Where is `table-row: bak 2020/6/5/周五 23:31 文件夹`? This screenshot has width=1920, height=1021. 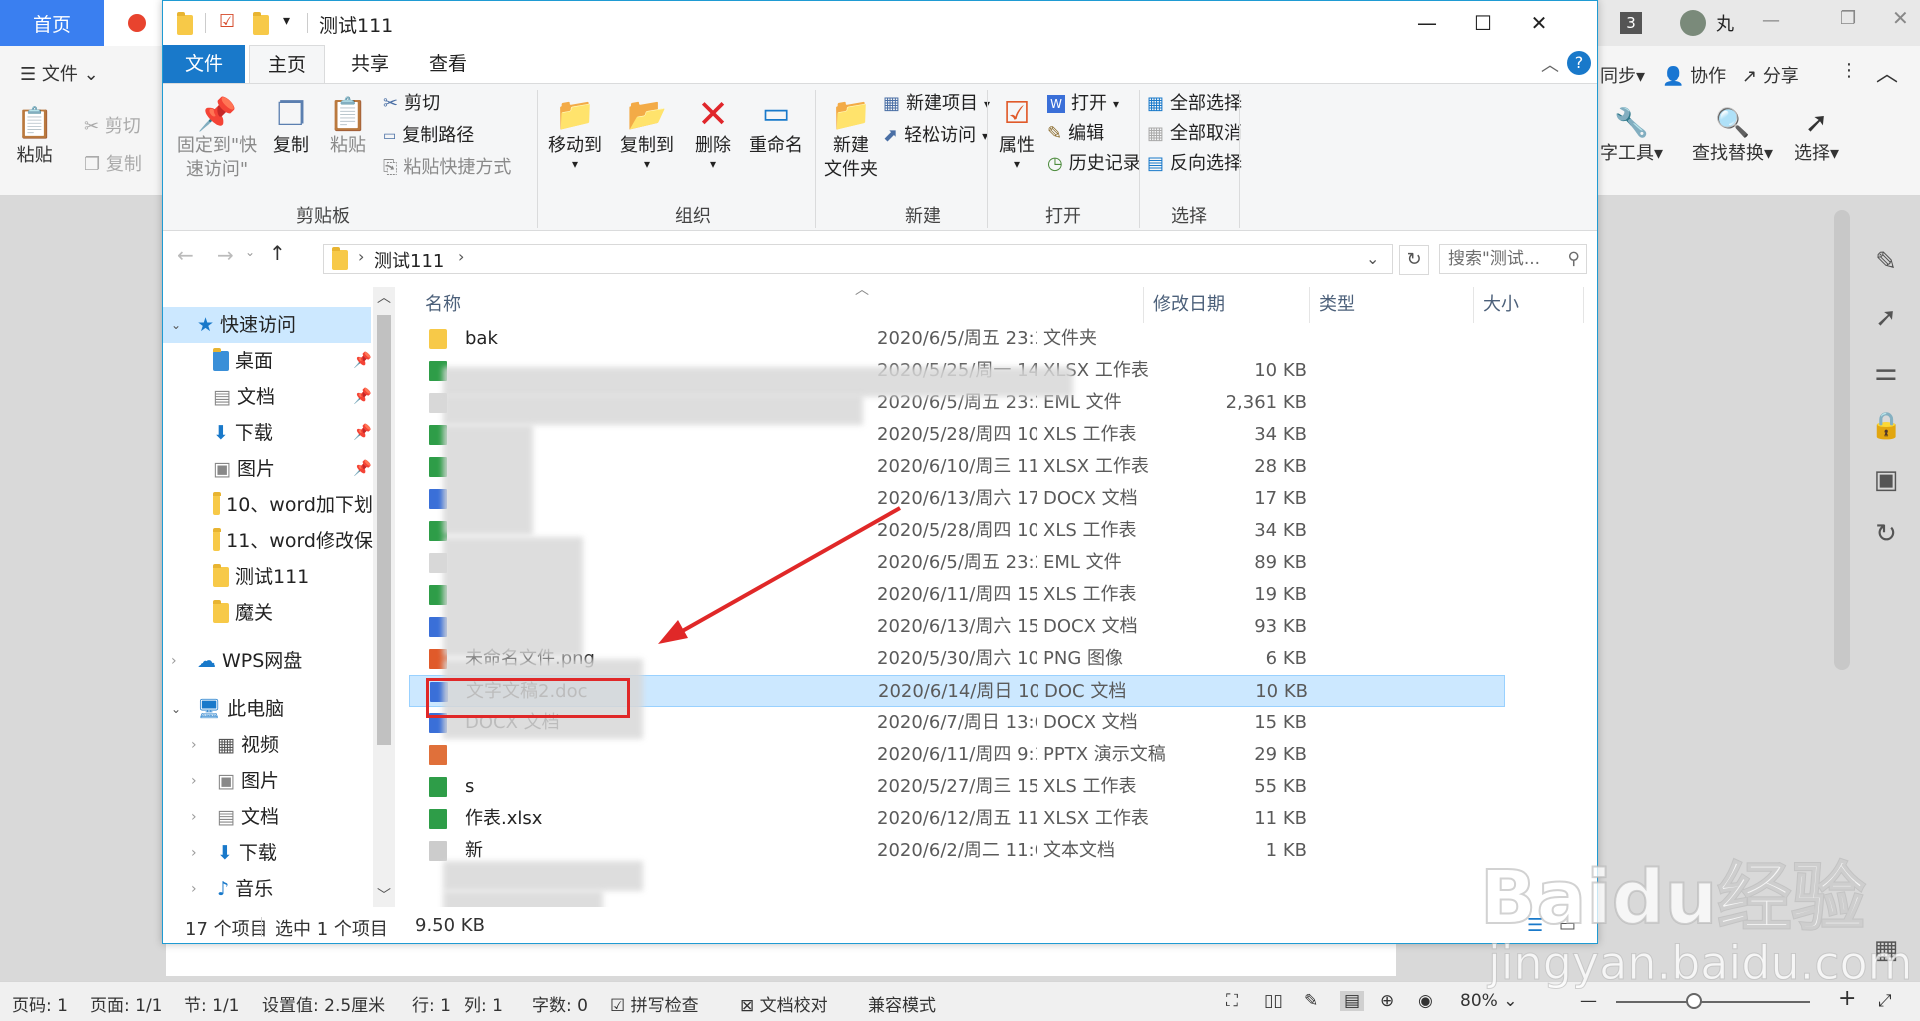 table-row: bak 2020/6/5/周五 23:31 文件夹 is located at coordinates (957, 339).